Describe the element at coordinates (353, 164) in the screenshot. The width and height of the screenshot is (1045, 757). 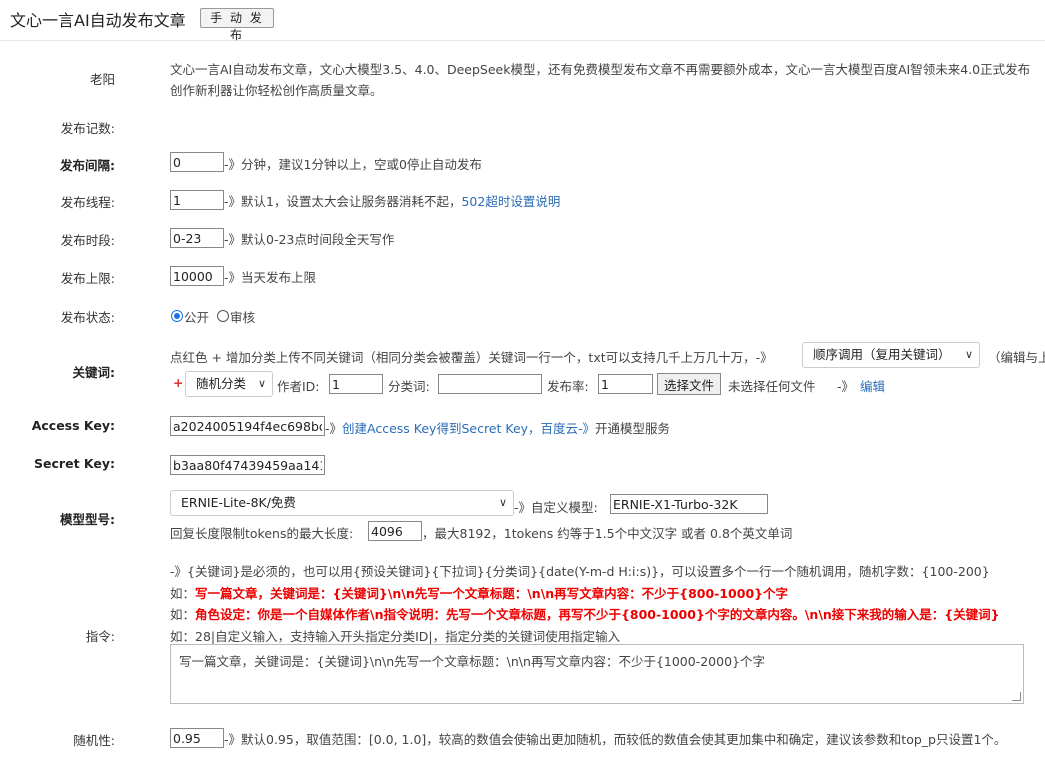
I see `interval-hint: -》分钟，建议1分钟以上，空或0停止自动发布` at that location.